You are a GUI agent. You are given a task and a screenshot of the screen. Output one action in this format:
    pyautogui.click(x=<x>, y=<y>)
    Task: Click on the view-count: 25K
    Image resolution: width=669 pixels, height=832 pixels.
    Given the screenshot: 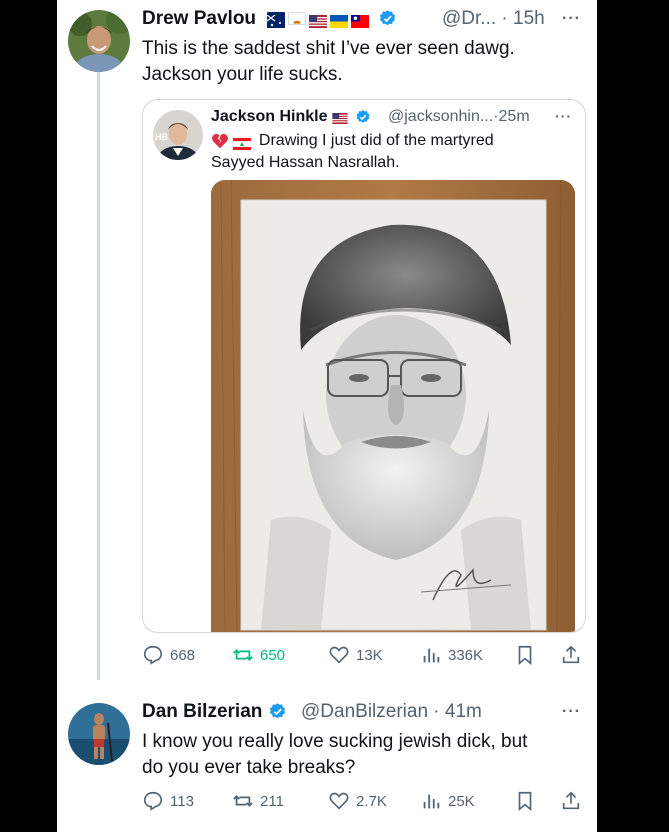 What is the action you would take?
    pyautogui.click(x=461, y=801)
    